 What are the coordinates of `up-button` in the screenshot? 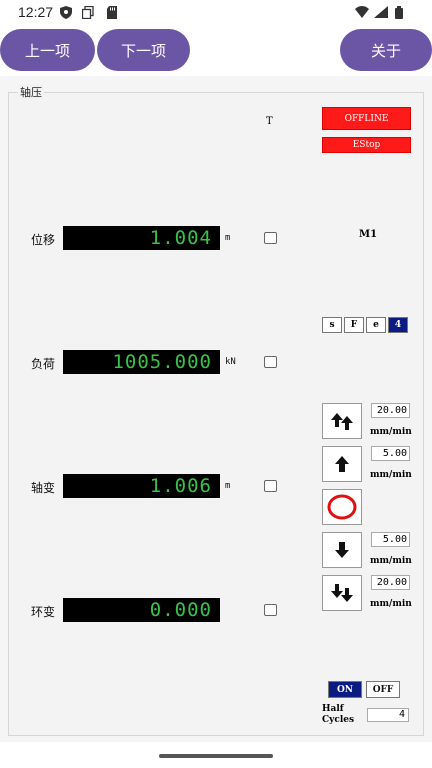 It's located at (342, 464).